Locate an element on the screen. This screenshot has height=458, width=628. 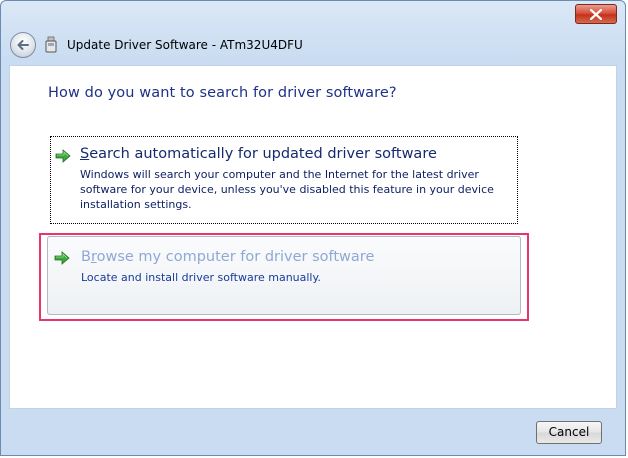
title-bar: Update Driver Software - ATm32U4DFU is located at coordinates (313, 33).